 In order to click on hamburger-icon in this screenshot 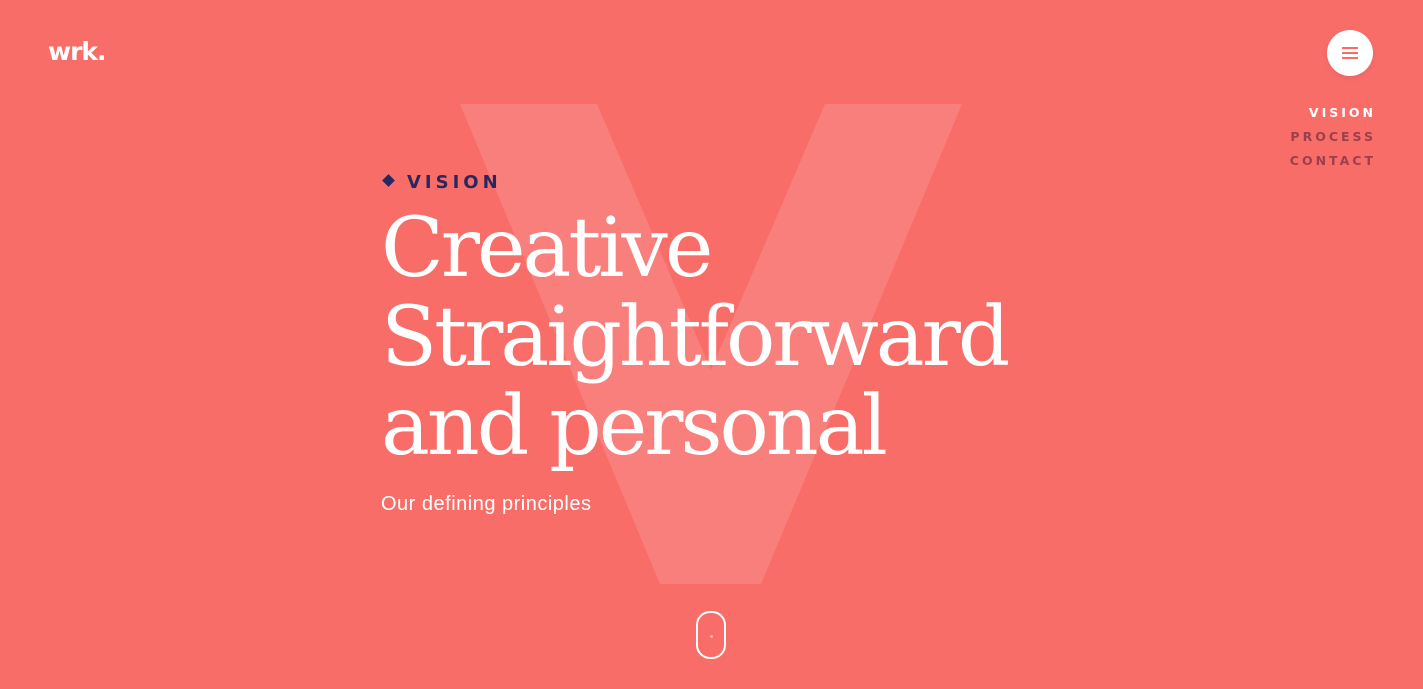, I will do `click(1350, 53)`.